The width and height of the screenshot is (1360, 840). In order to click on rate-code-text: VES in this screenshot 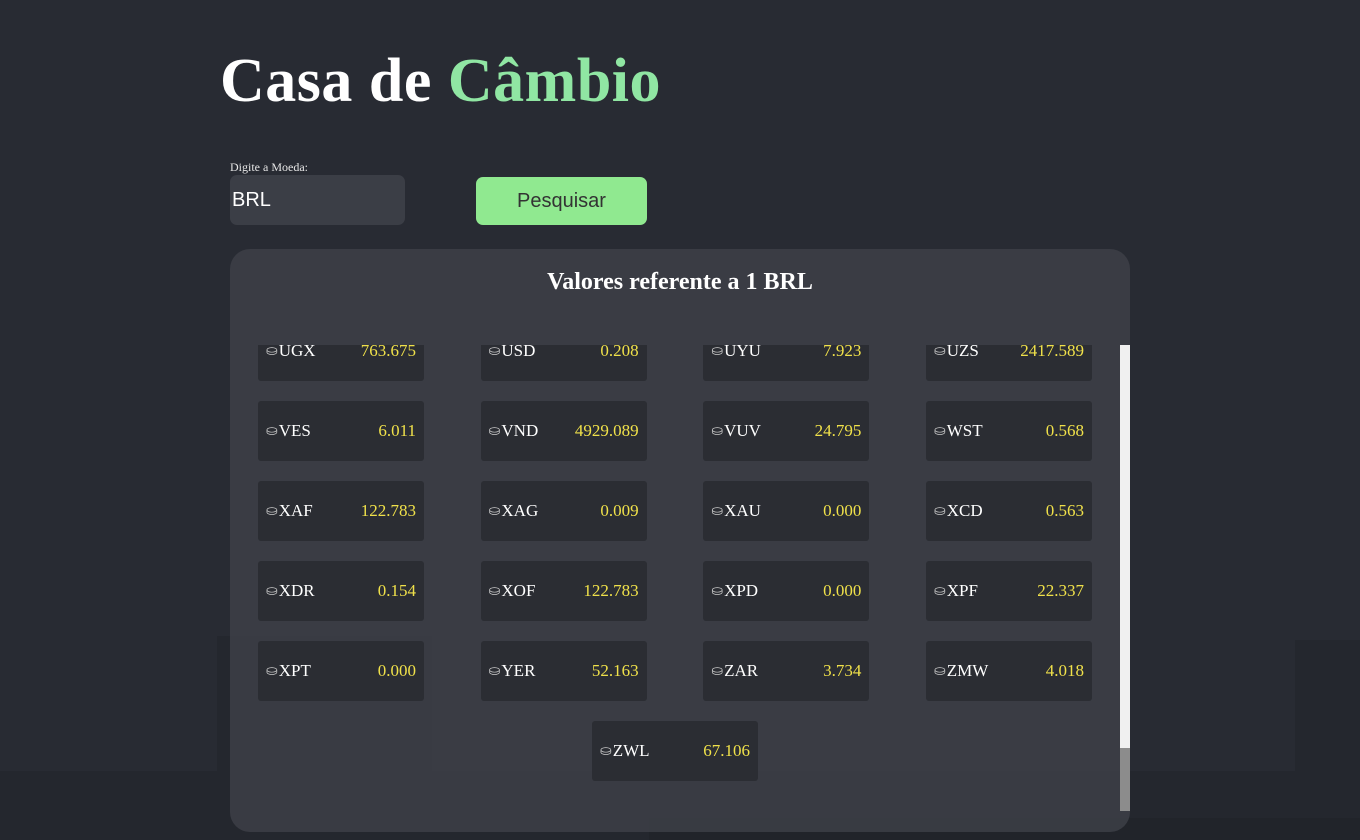, I will do `click(294, 430)`.